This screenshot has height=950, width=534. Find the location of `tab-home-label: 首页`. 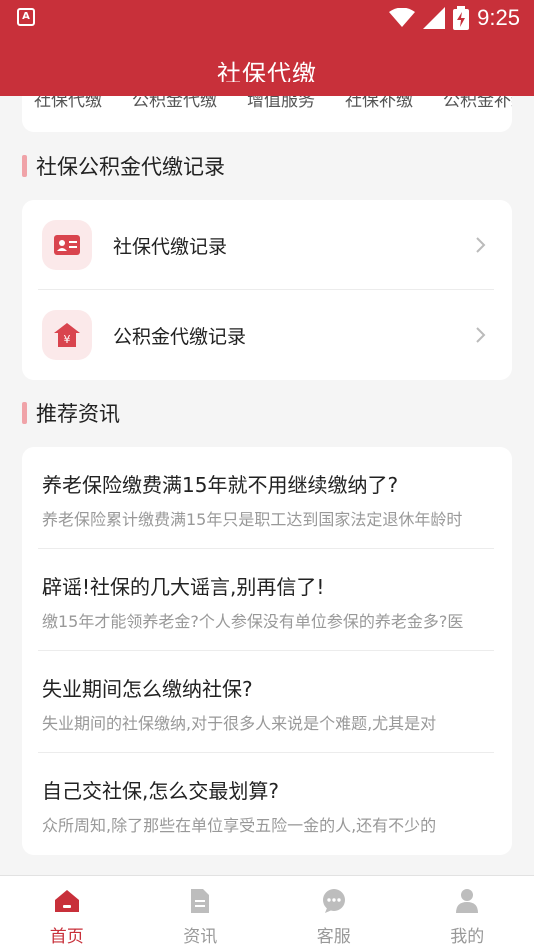

tab-home-label: 首页 is located at coordinates (66, 937).